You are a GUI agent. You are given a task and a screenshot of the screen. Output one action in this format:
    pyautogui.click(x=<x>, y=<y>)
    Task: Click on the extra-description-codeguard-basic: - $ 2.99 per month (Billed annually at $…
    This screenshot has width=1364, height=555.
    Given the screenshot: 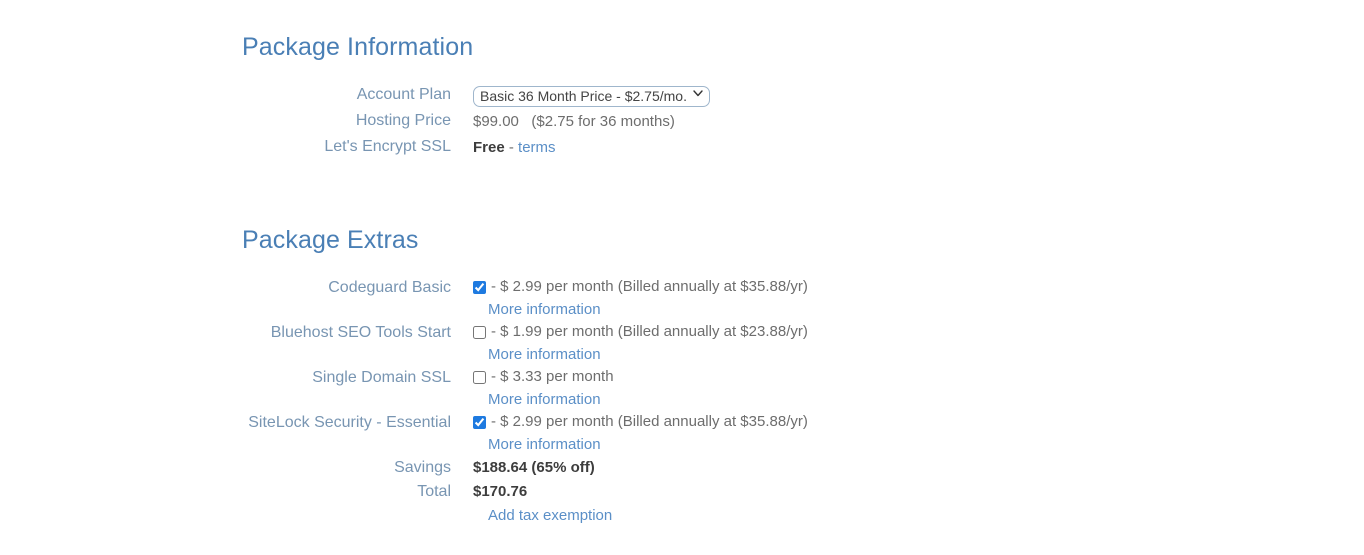 What is the action you would take?
    pyautogui.click(x=649, y=286)
    